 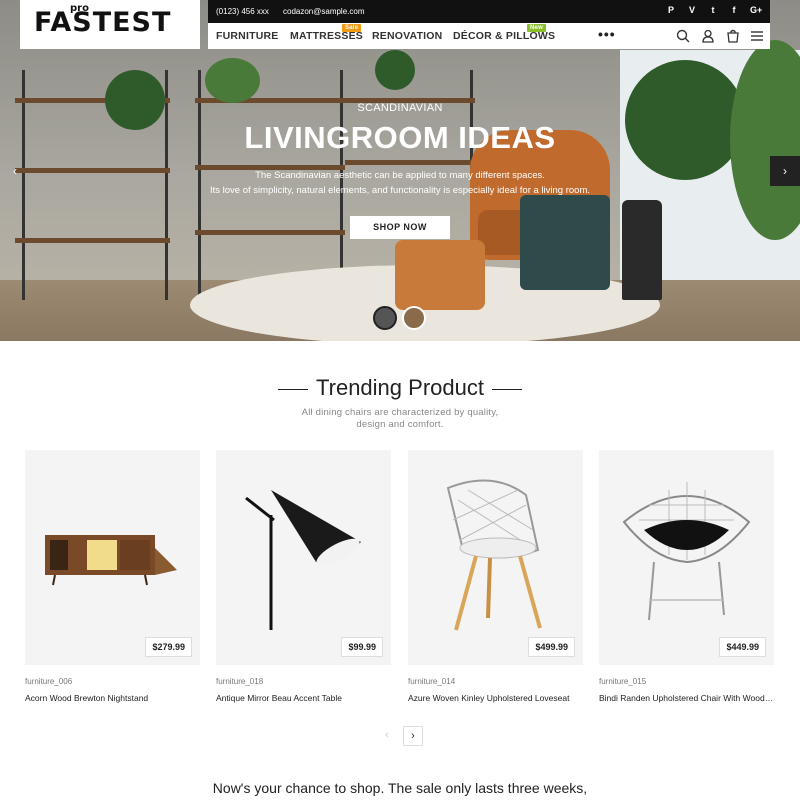 I want to click on new-badge: New, so click(x=536, y=28).